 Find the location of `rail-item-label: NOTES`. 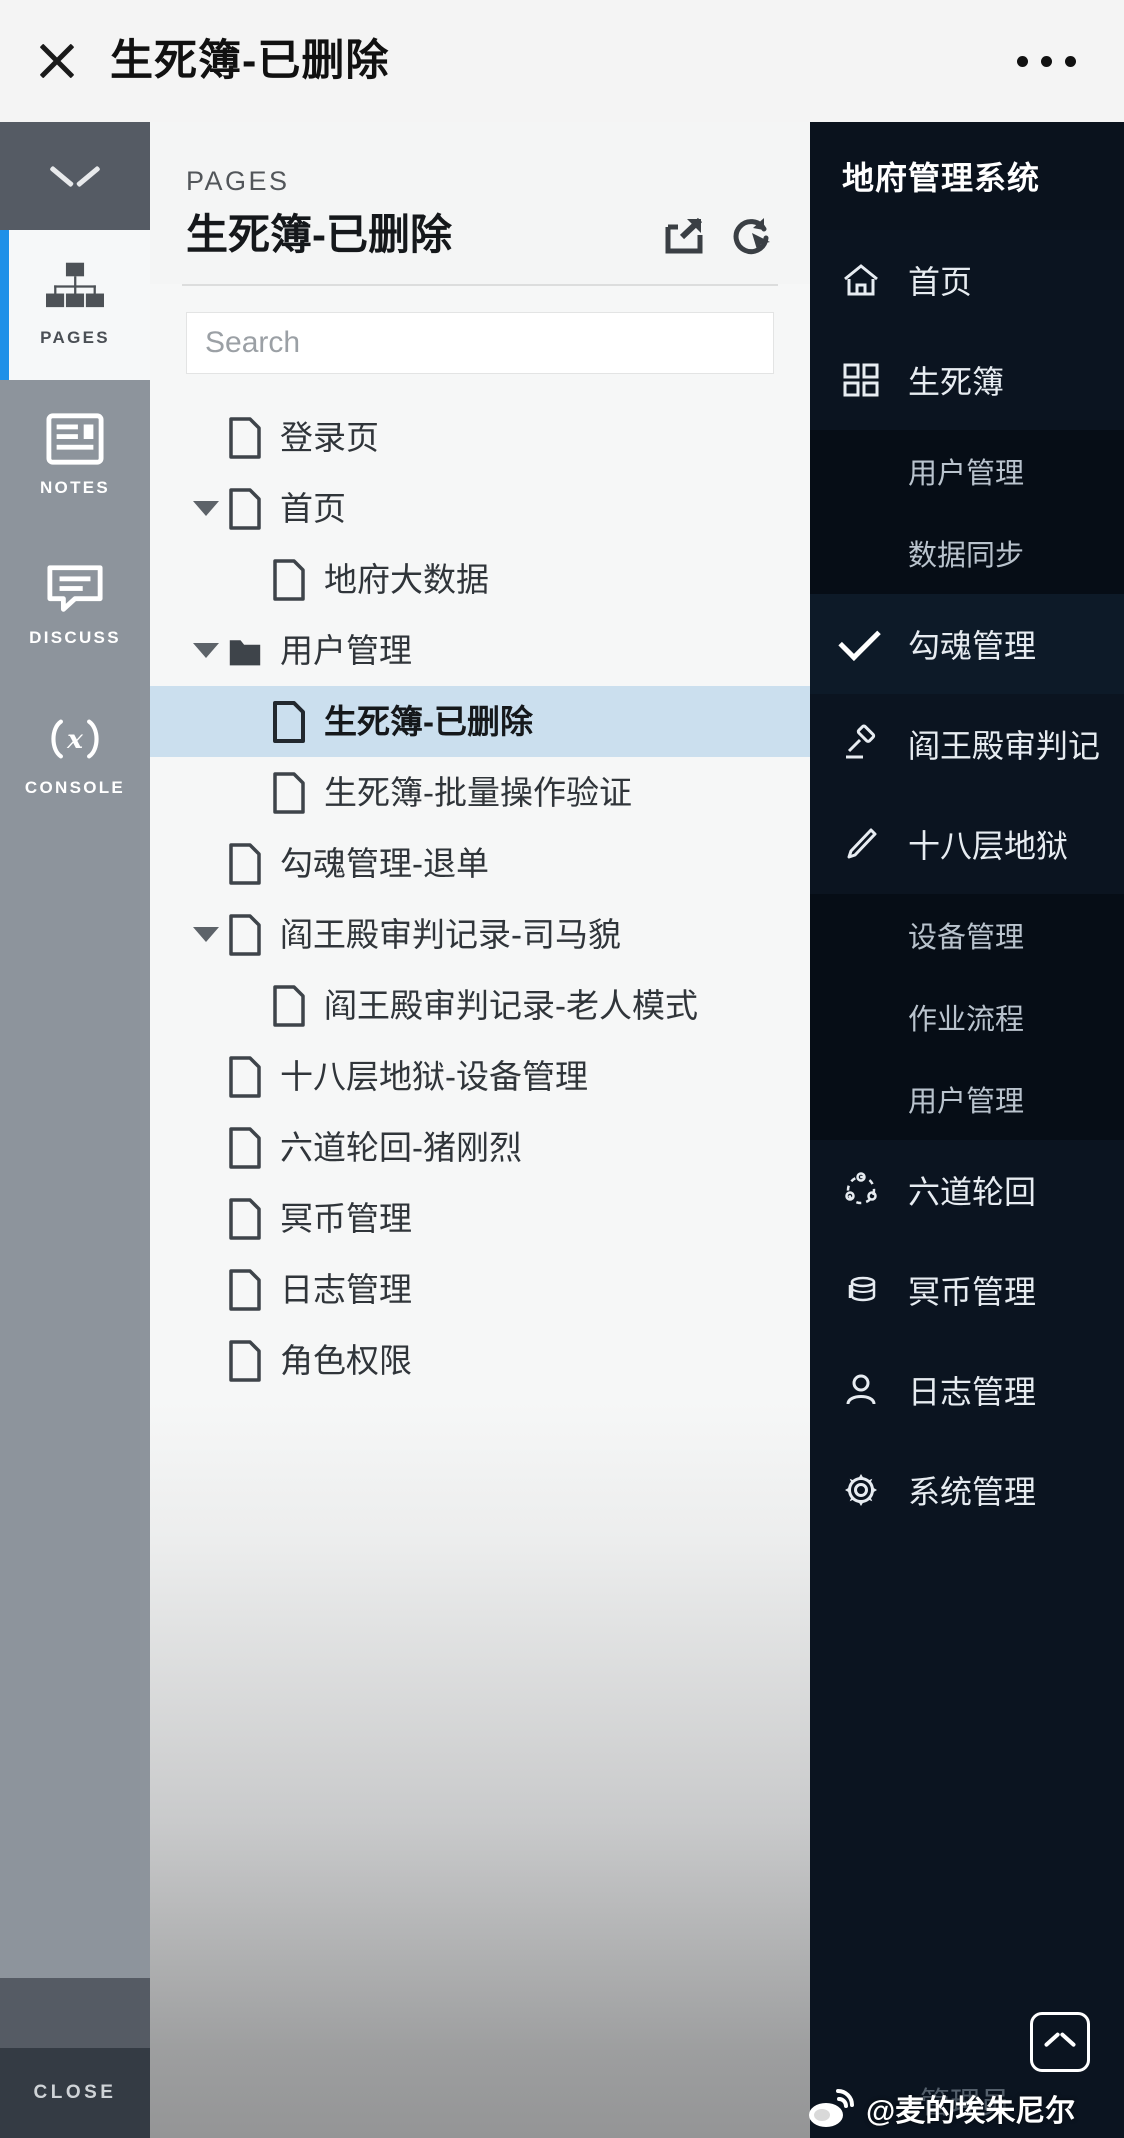

rail-item-label: NOTES is located at coordinates (75, 487).